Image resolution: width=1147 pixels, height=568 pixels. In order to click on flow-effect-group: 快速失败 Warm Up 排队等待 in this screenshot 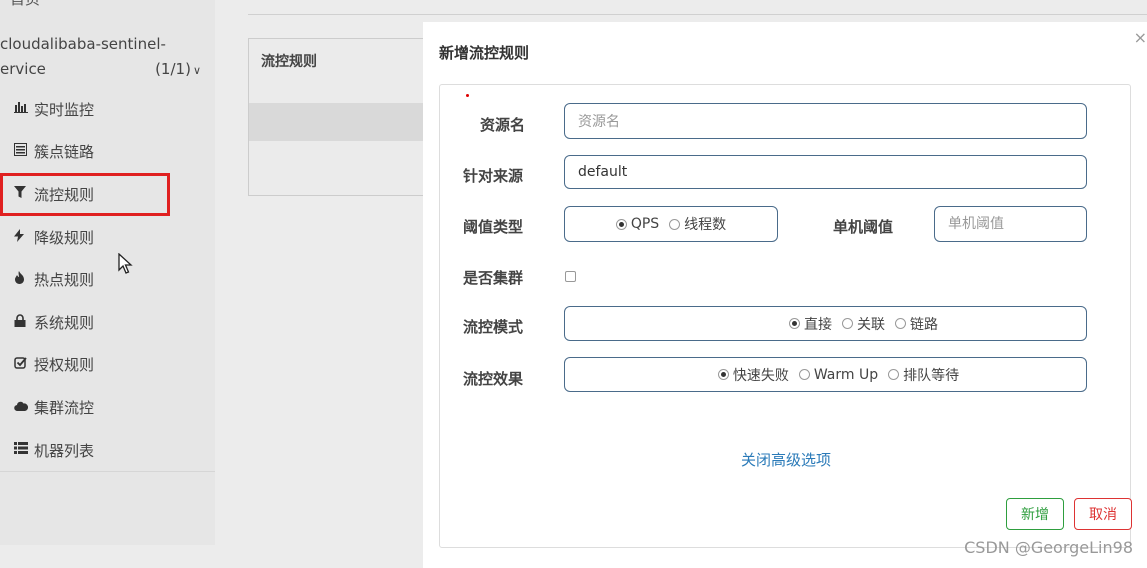, I will do `click(825, 374)`.